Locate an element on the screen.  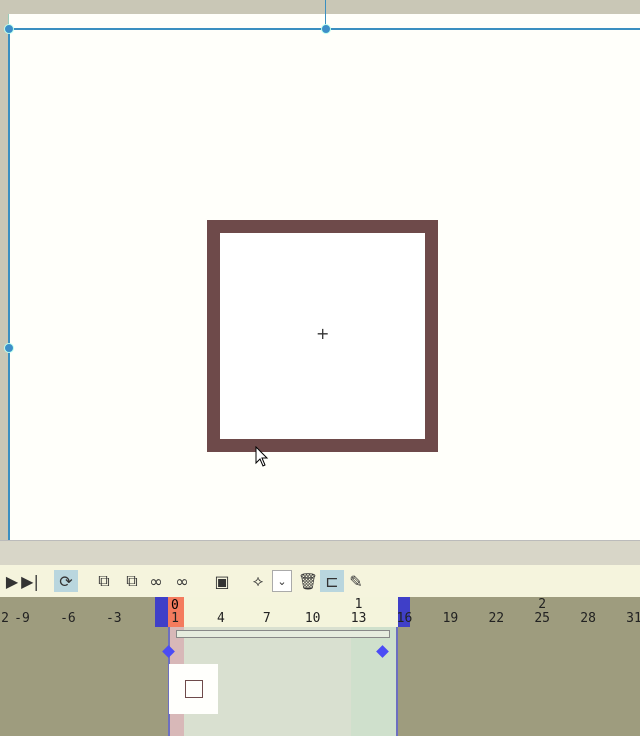
center-crosshair-icon: + is located at coordinates (323, 333).